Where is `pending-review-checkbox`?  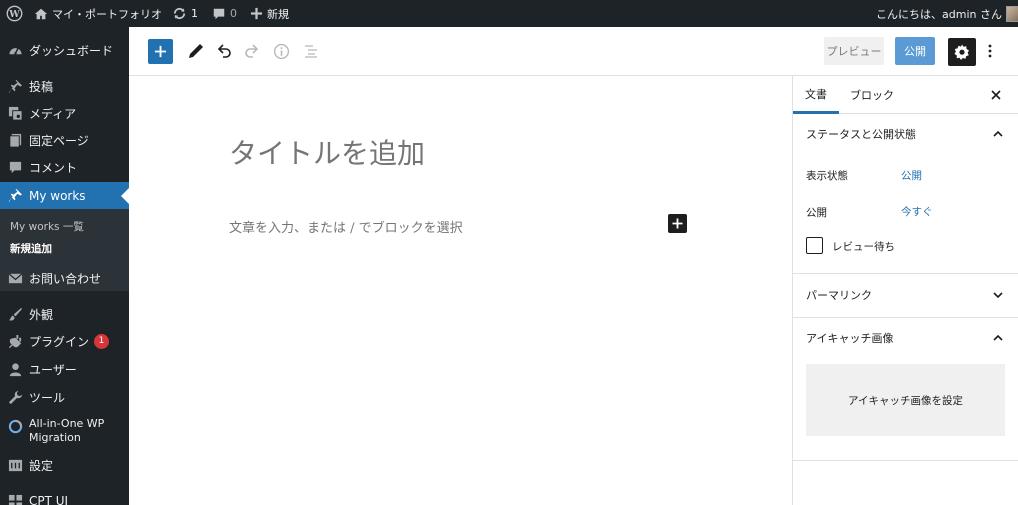
pending-review-checkbox is located at coordinates (814, 245).